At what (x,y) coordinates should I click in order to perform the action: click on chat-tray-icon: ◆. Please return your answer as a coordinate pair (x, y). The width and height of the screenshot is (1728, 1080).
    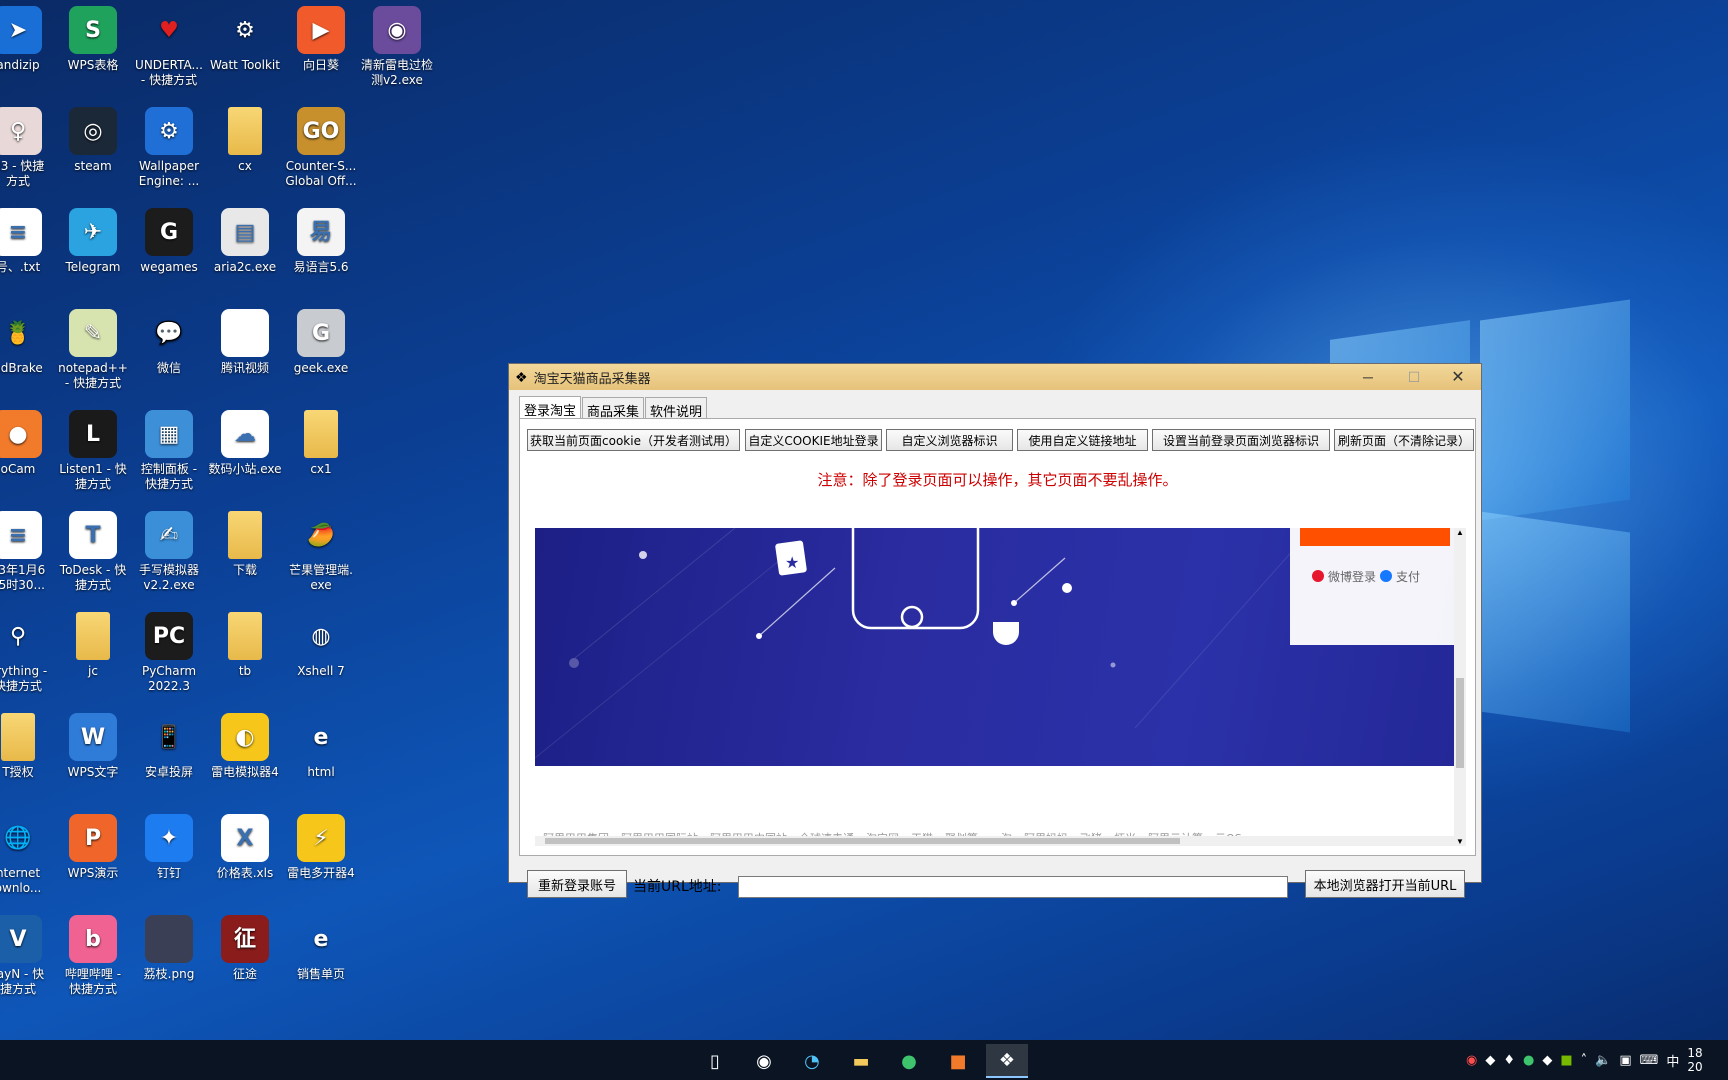
    Looking at the image, I should click on (1547, 1060).